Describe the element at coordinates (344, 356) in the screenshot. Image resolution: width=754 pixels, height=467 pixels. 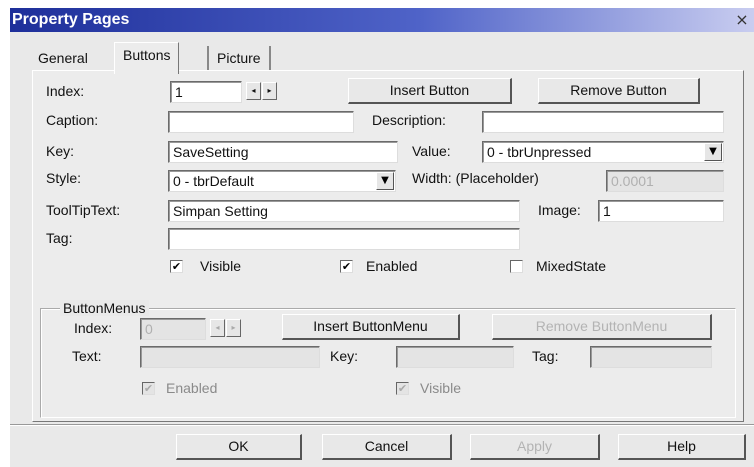
I see `menu-key-label: Key:` at that location.